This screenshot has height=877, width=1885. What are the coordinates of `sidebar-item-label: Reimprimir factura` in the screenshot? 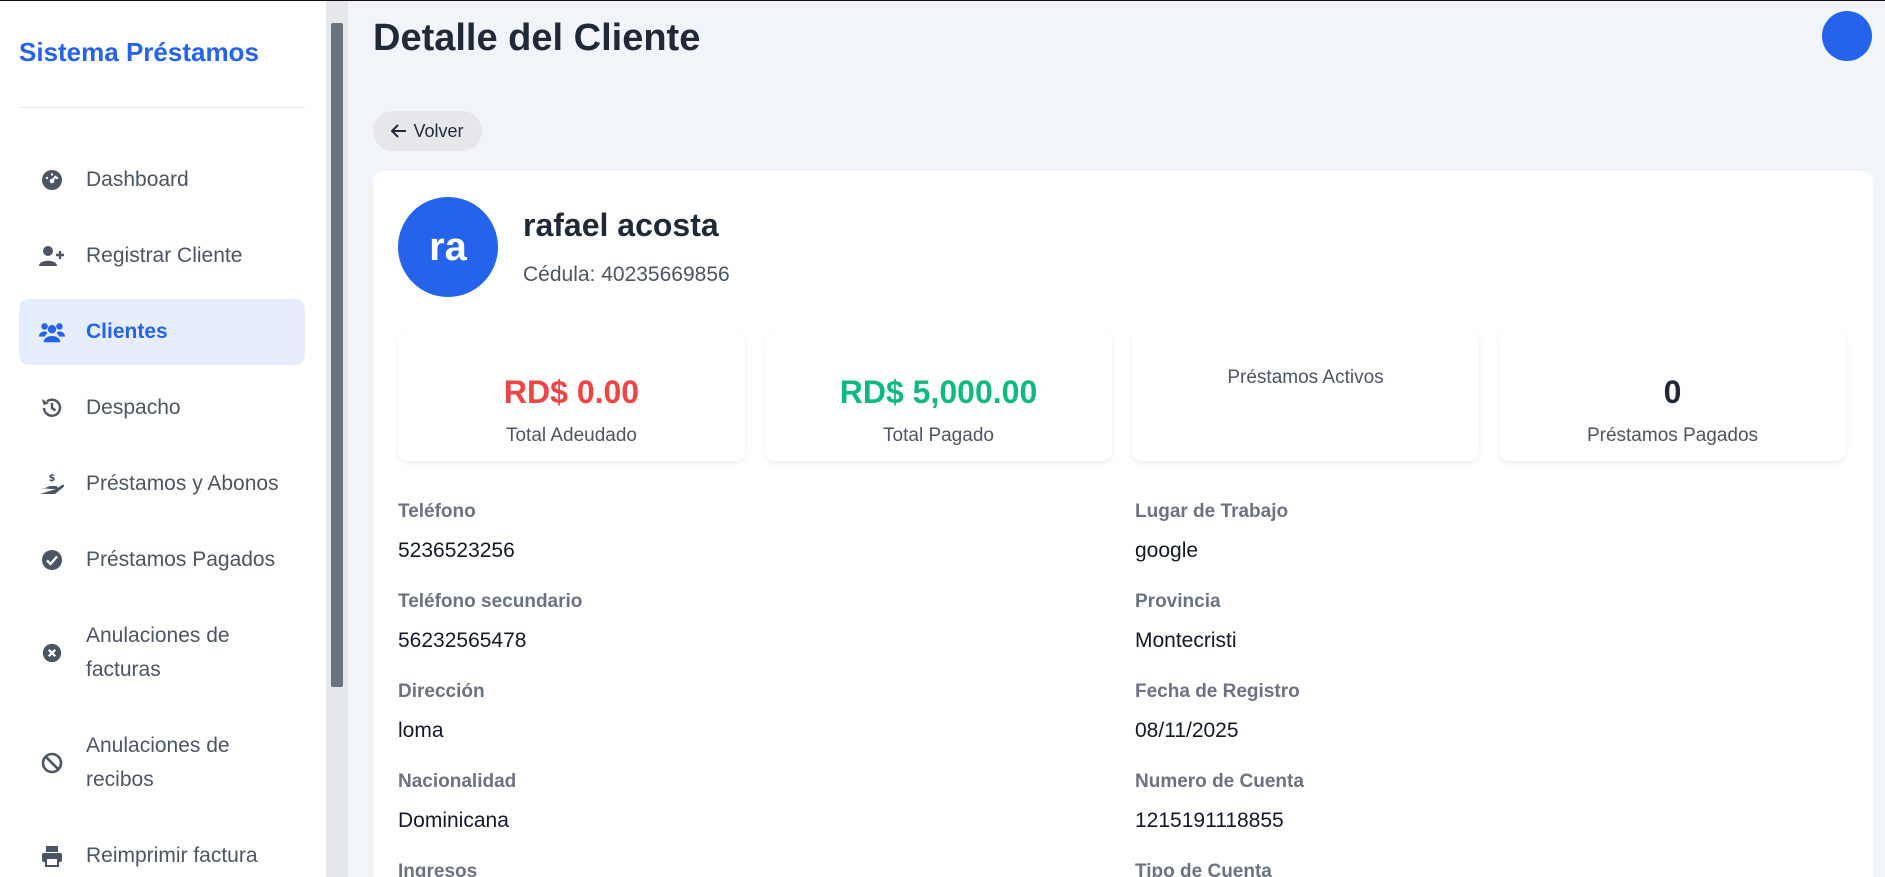 It's located at (172, 855).